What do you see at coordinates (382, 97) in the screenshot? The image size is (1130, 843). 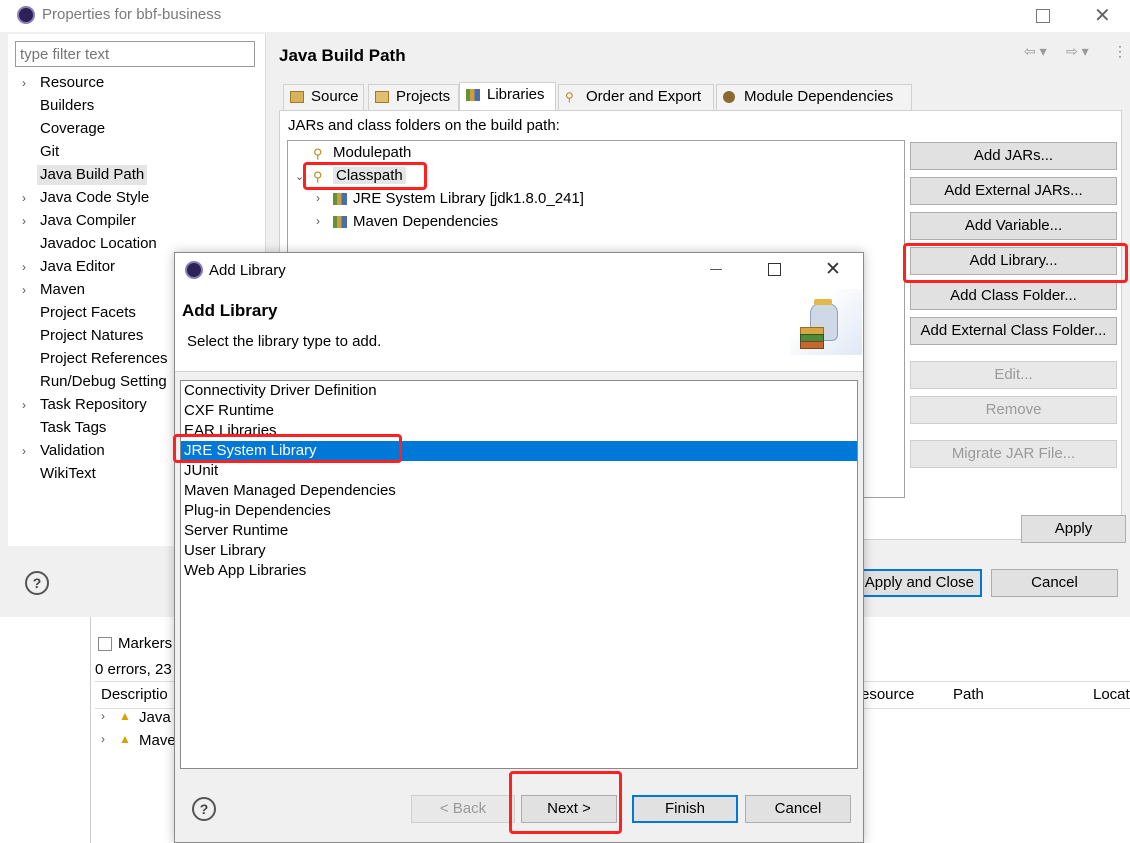 I see `project-folder-icon` at bounding box center [382, 97].